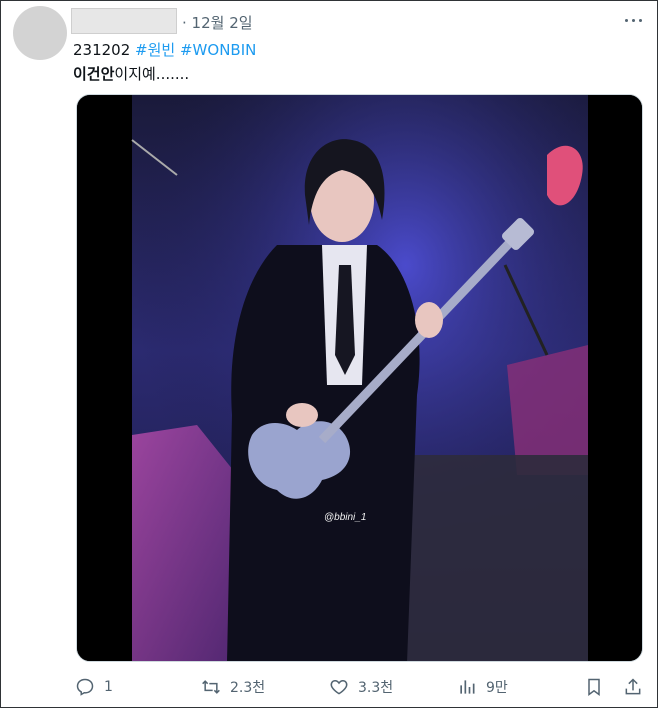 This screenshot has width=658, height=708. I want to click on tweet-text-line1: 231202 #원빈 #WONBIN, so click(164, 49).